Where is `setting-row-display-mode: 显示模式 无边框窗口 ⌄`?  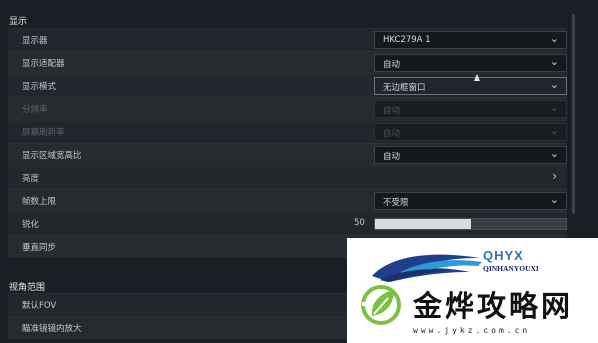
setting-row-display-mode: 显示模式 无边框窗口 ⌄ is located at coordinates (287, 85).